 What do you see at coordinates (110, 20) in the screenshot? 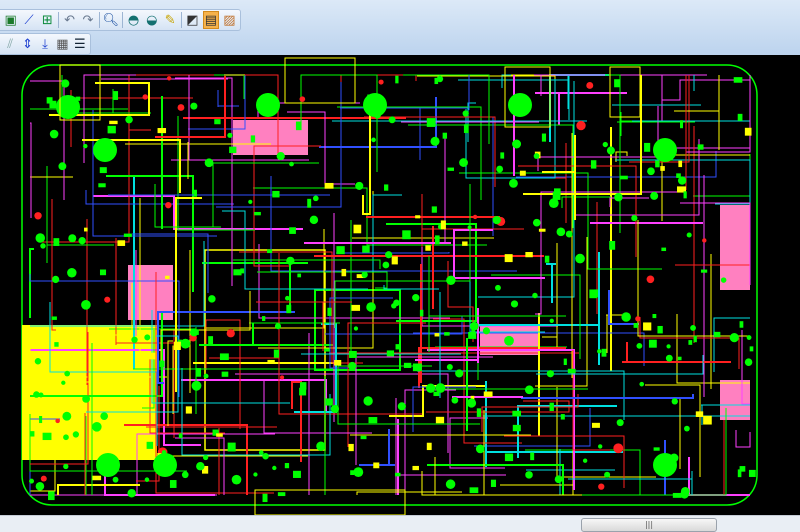
I see `zoom-button: 🔍︎` at bounding box center [110, 20].